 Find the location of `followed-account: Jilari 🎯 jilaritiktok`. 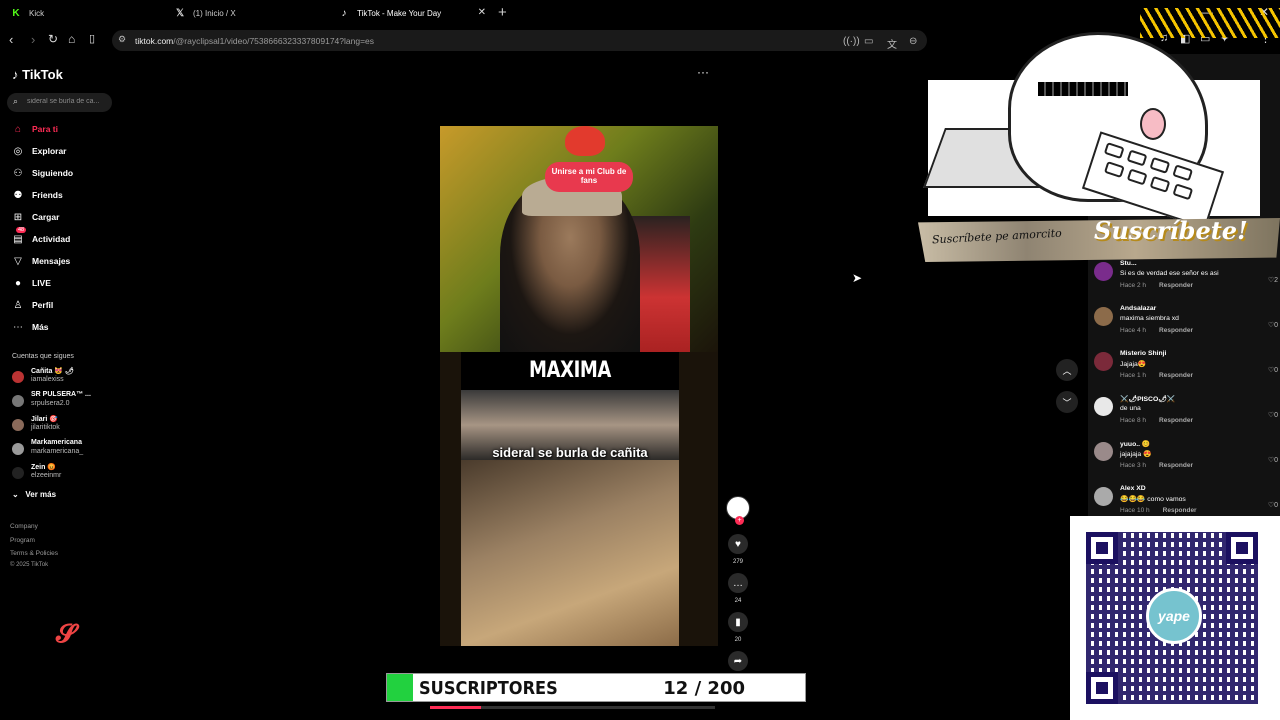

followed-account: Jilari 🎯 jilaritiktok is located at coordinates (67, 426).